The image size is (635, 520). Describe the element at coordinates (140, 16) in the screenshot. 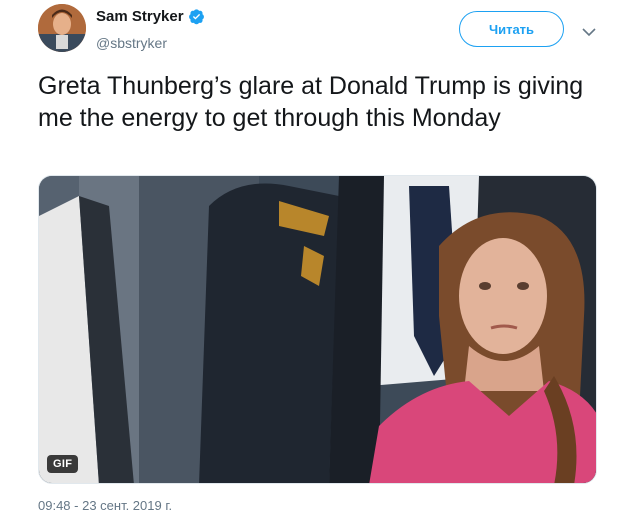

I see `author-display-name: Sam Stryker` at that location.